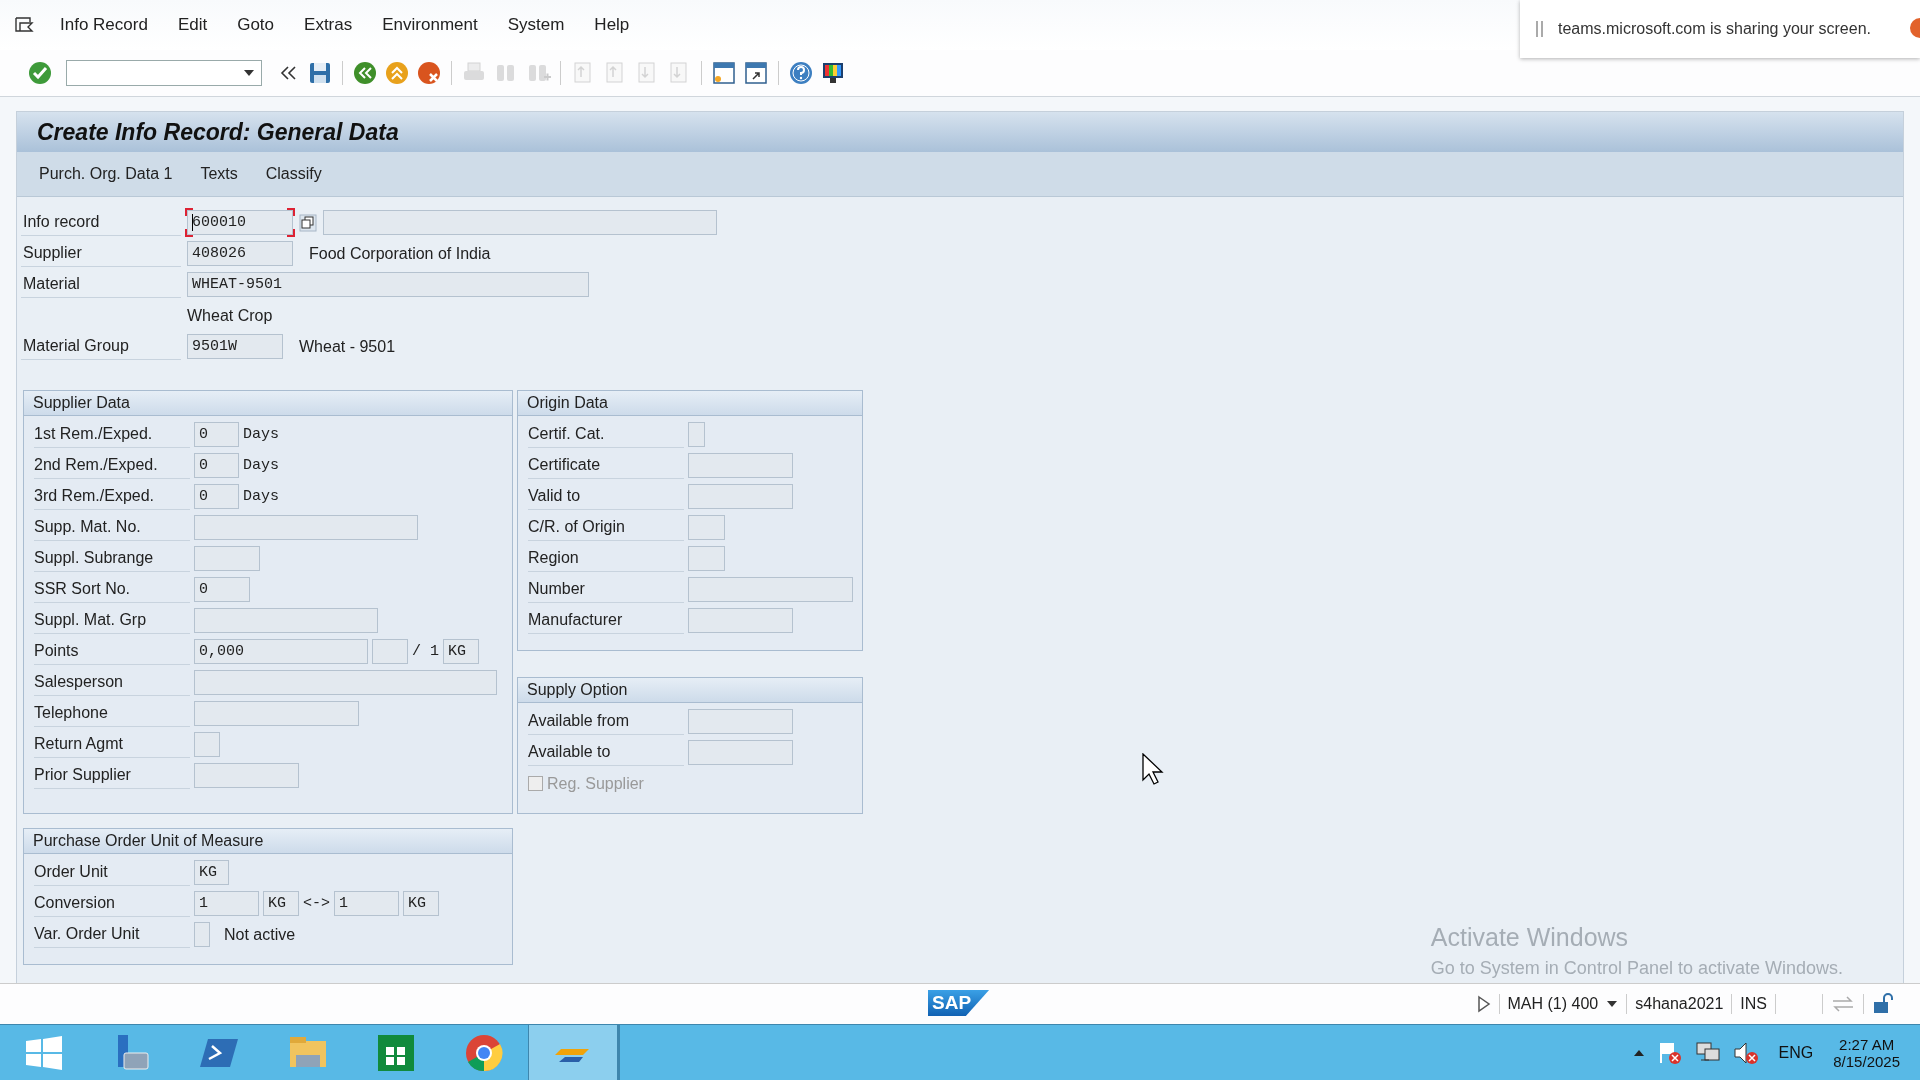 The height and width of the screenshot is (1080, 1920). Describe the element at coordinates (1843, 1004) in the screenshot. I see `transfer-icon` at that location.